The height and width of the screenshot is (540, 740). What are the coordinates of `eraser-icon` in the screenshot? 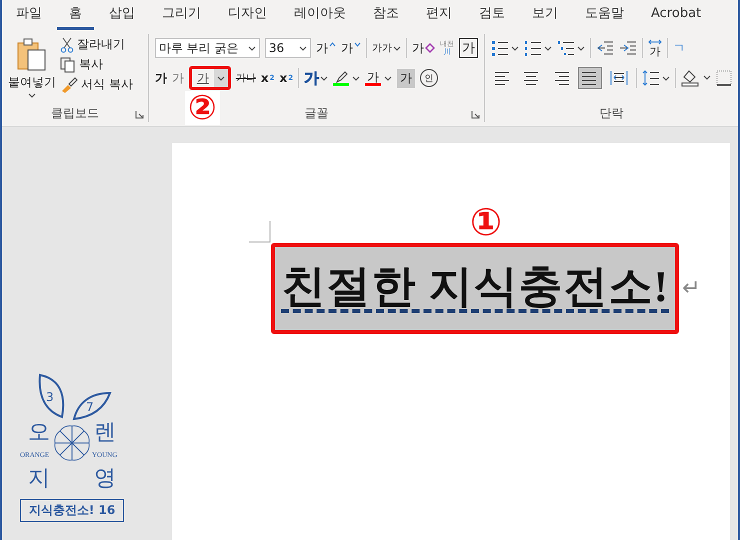 It's located at (429, 48).